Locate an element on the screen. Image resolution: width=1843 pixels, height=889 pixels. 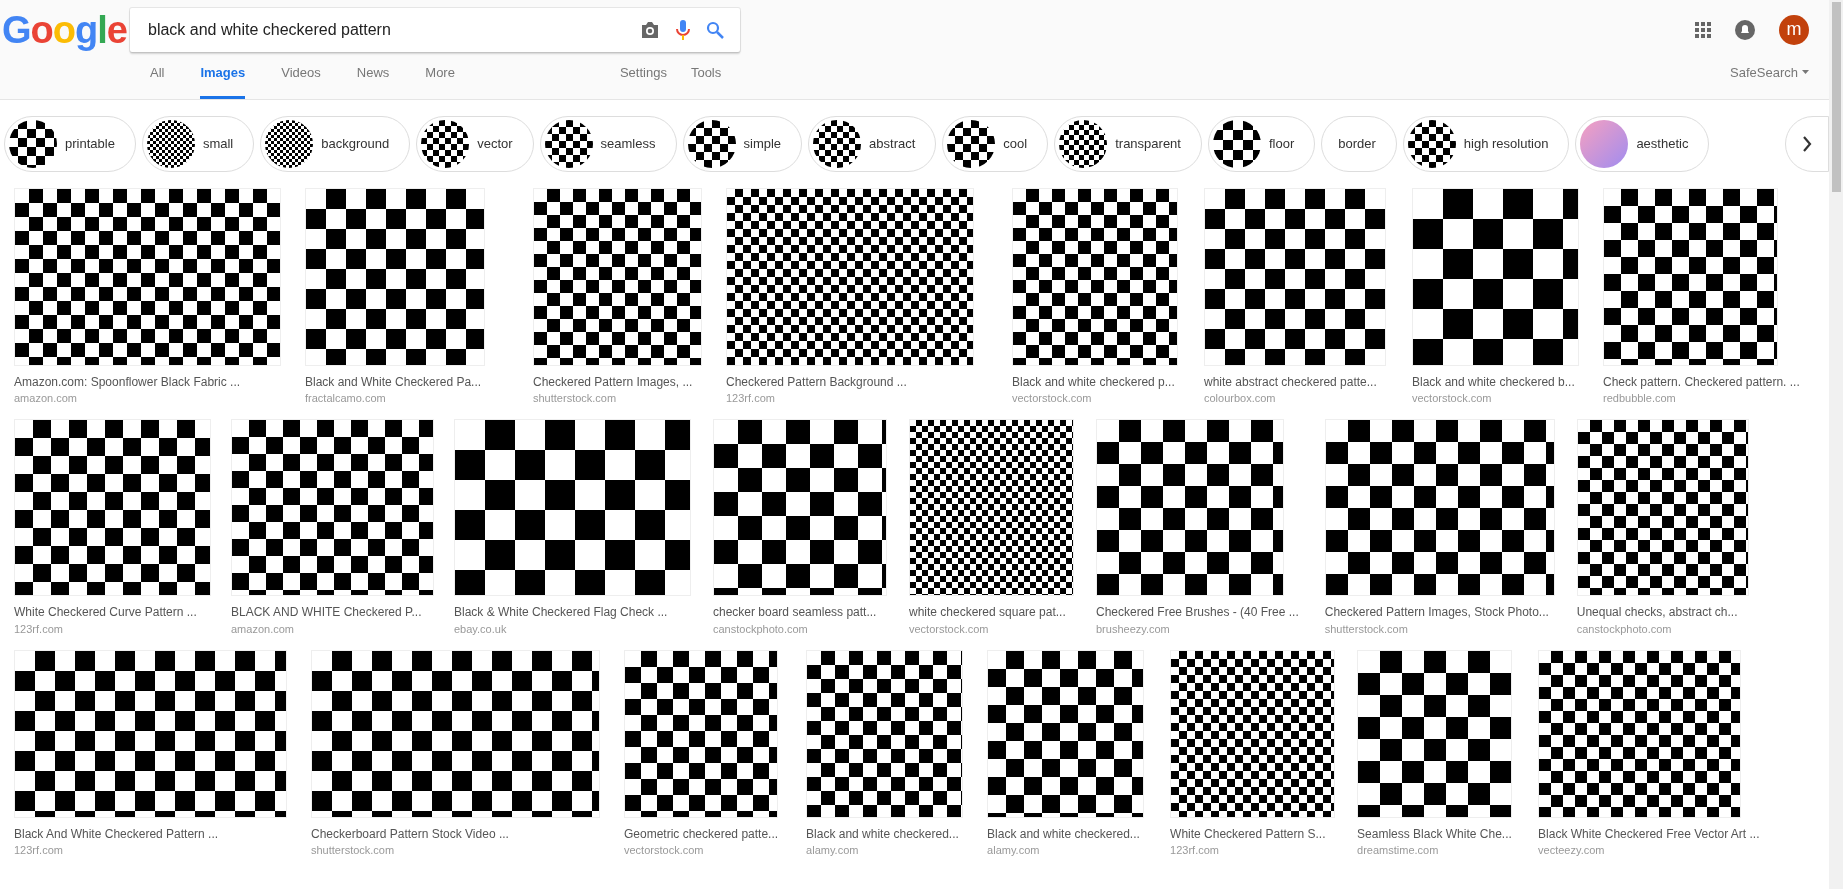
tab: All is located at coordinates (157, 77).